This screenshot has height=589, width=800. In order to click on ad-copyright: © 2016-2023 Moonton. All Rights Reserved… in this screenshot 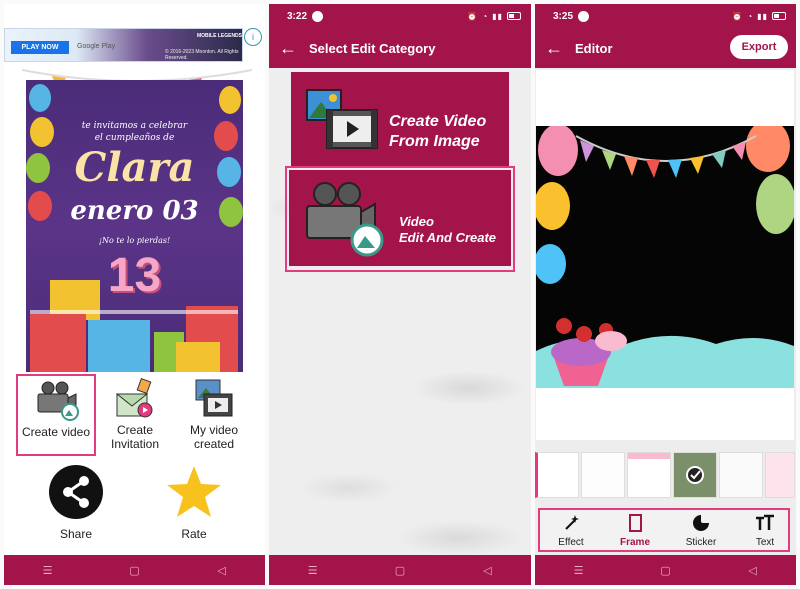, I will do `click(202, 55)`.